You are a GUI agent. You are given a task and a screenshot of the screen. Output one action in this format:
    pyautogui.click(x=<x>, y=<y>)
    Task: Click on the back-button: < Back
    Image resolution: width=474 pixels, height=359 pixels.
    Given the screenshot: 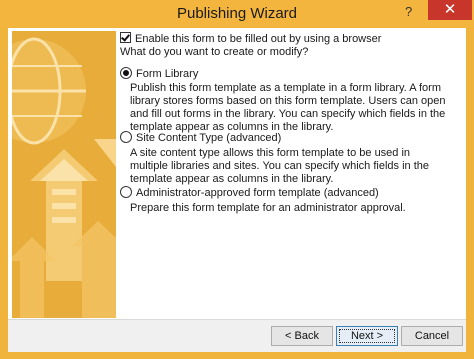 What is the action you would take?
    pyautogui.click(x=302, y=336)
    